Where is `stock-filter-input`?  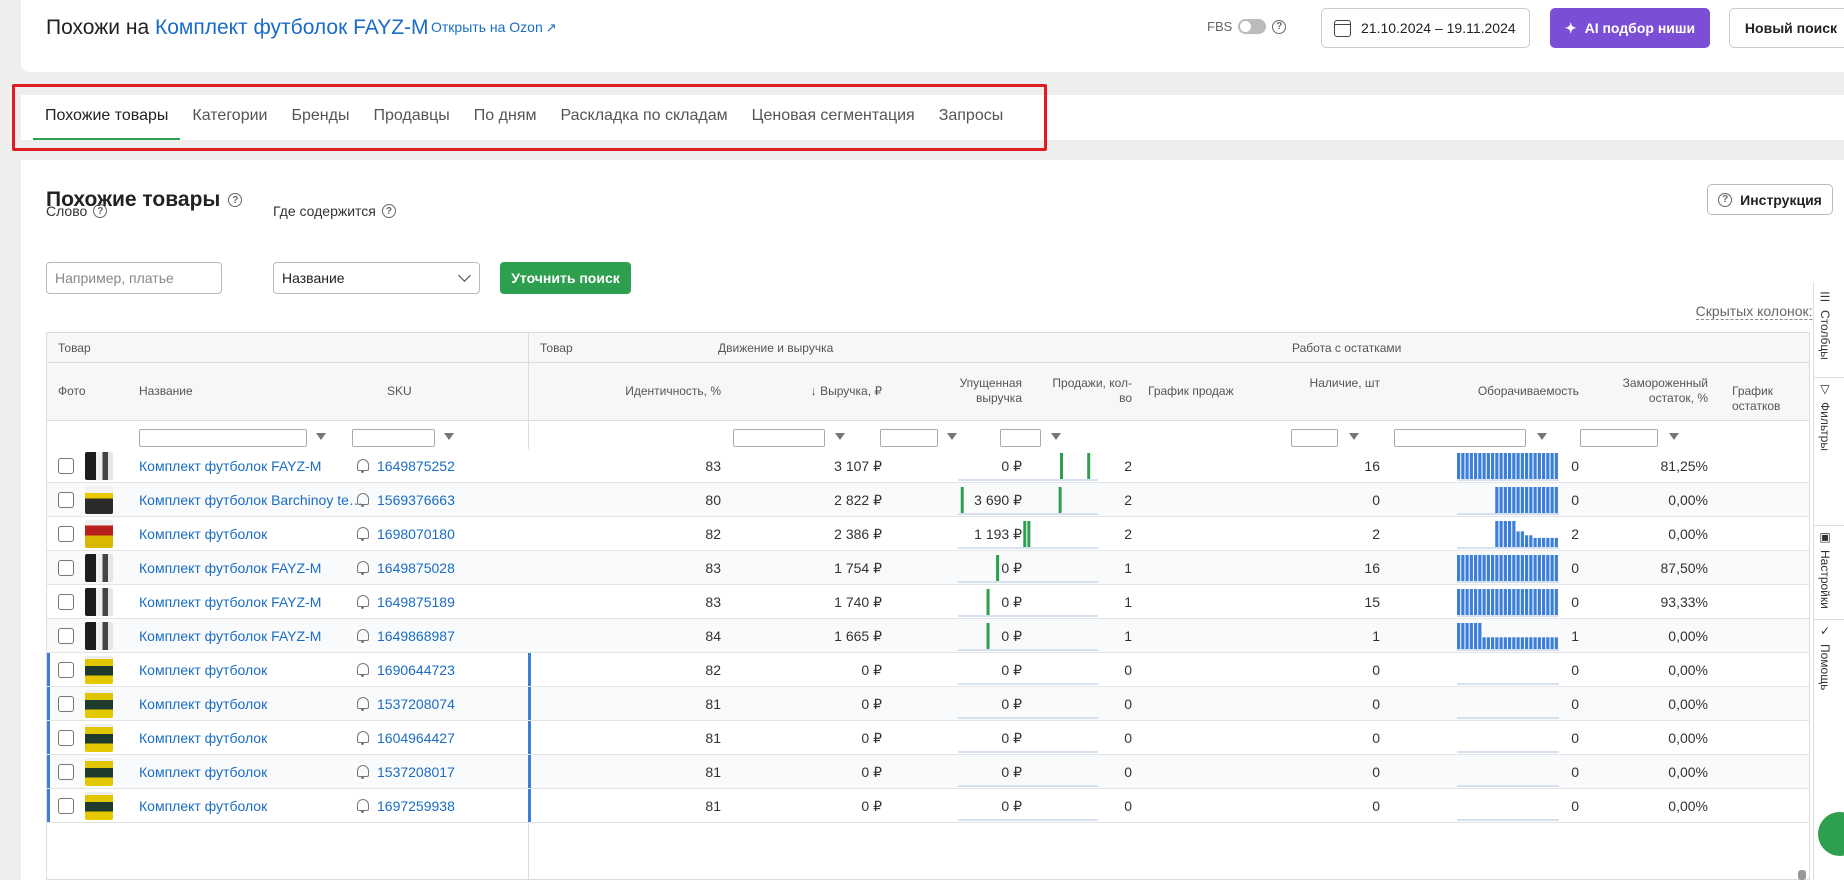
stock-filter-input is located at coordinates (1314, 438).